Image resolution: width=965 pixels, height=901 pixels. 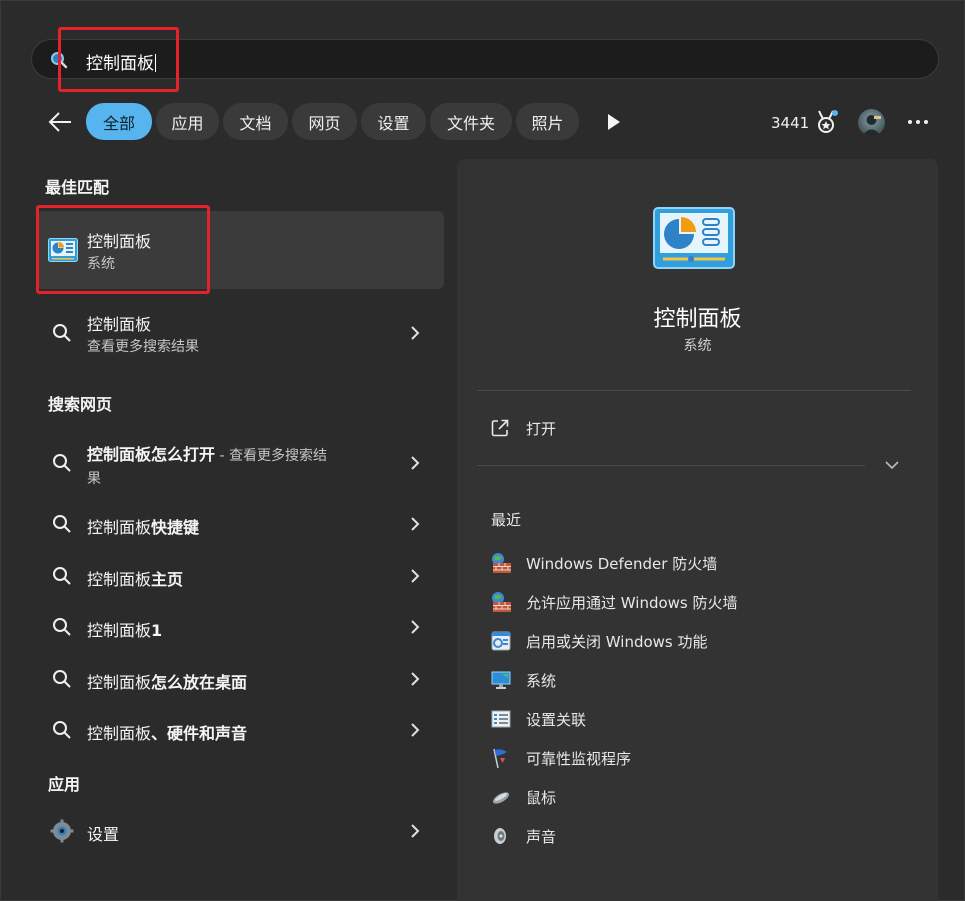 What do you see at coordinates (541, 837) in the screenshot?
I see `recent-item-label: 声音` at bounding box center [541, 837].